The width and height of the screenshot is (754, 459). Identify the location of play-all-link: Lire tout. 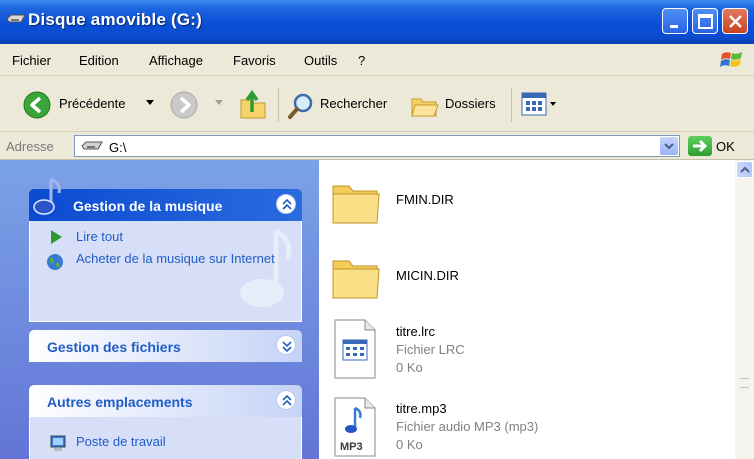
(99, 236).